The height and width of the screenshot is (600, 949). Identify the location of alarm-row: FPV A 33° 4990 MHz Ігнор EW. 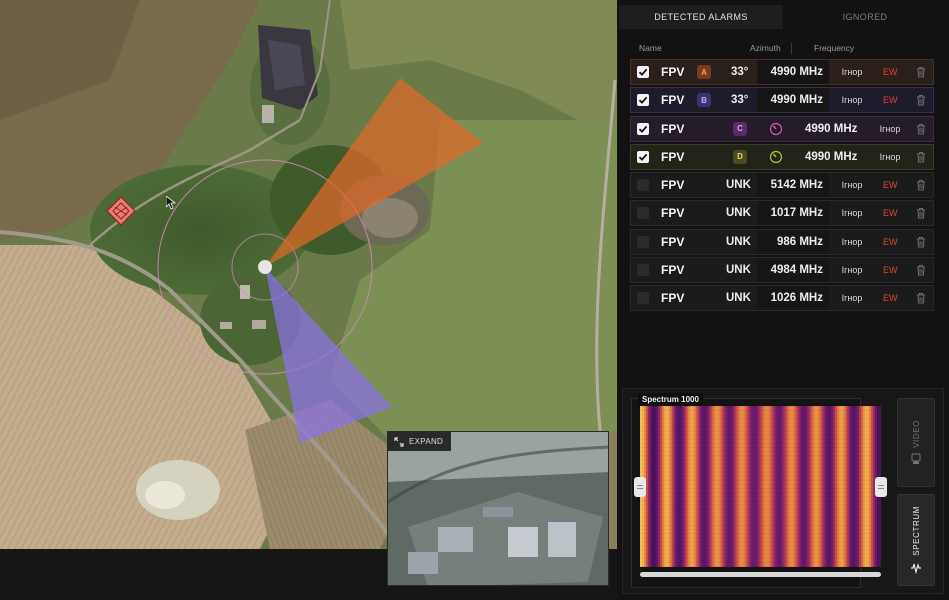
(782, 72).